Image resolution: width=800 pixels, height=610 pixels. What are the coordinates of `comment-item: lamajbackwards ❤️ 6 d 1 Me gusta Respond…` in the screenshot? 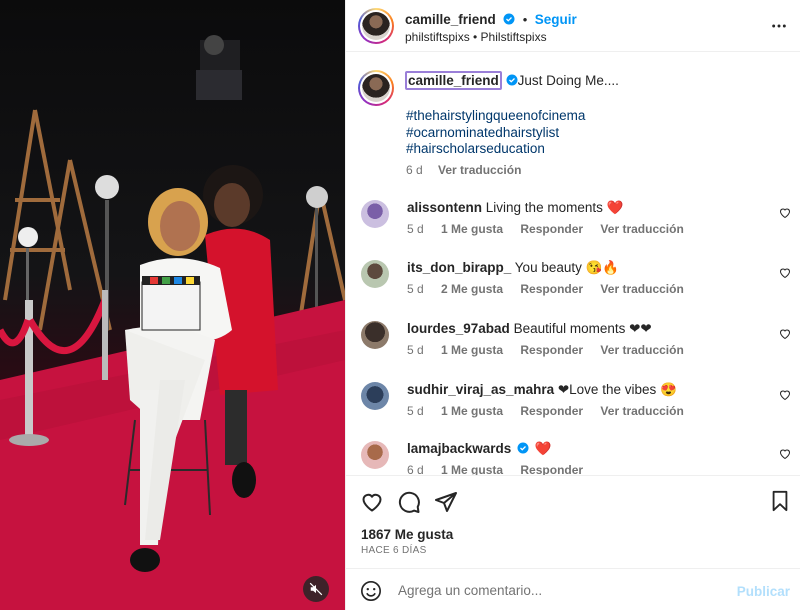 It's located at (573, 458).